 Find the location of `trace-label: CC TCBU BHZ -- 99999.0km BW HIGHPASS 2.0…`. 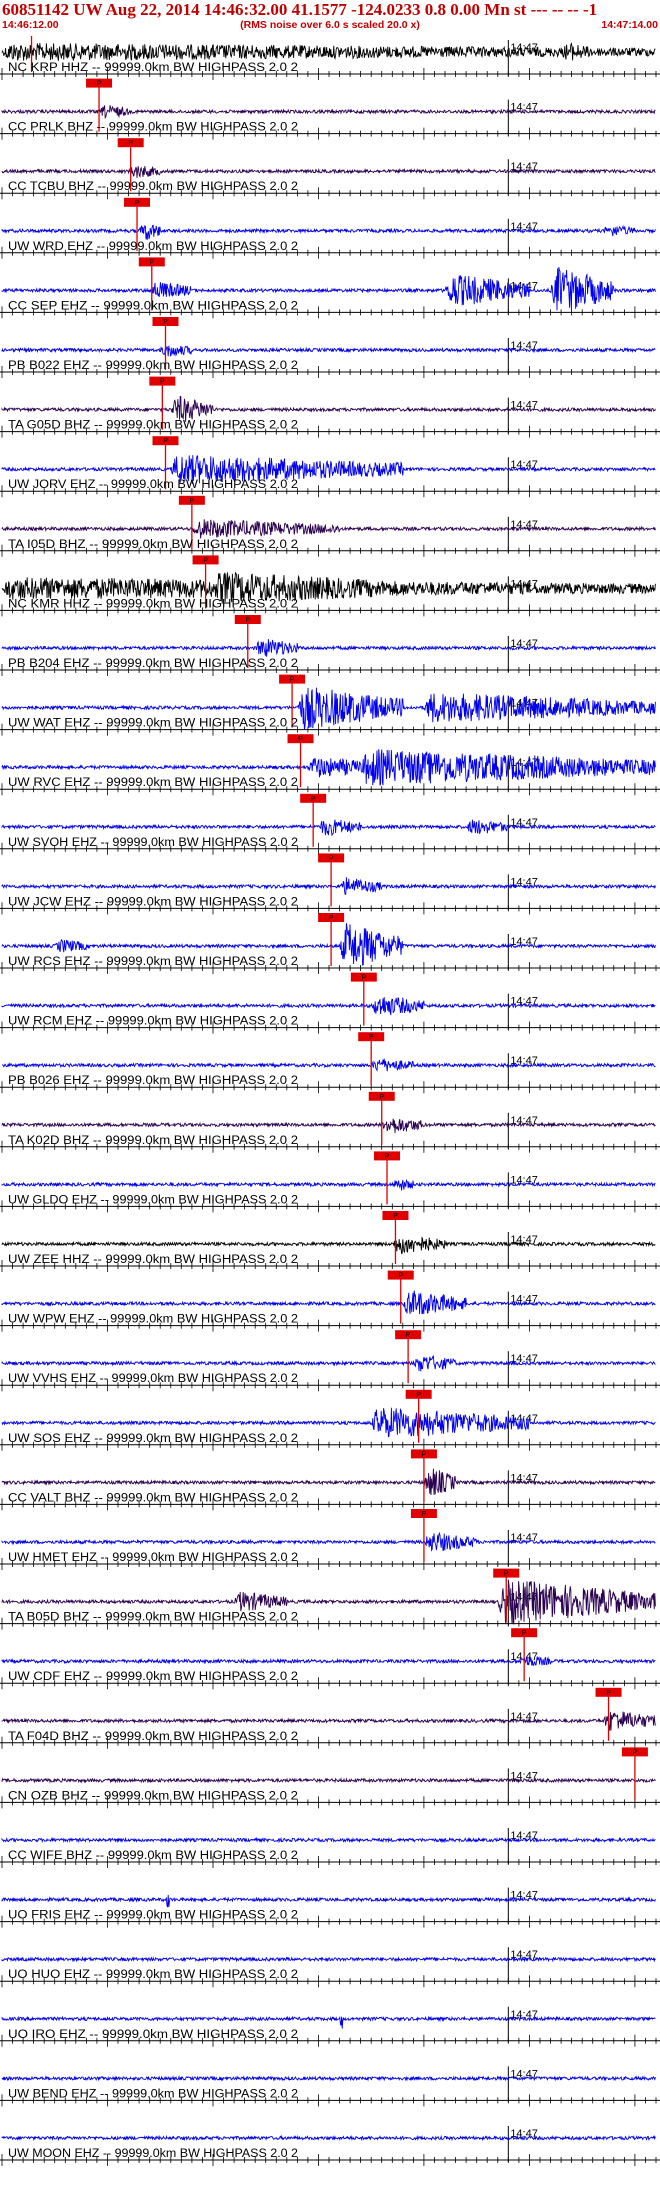

trace-label: CC TCBU BHZ -- 99999.0km BW HIGHPASS 2.0… is located at coordinates (153, 187).